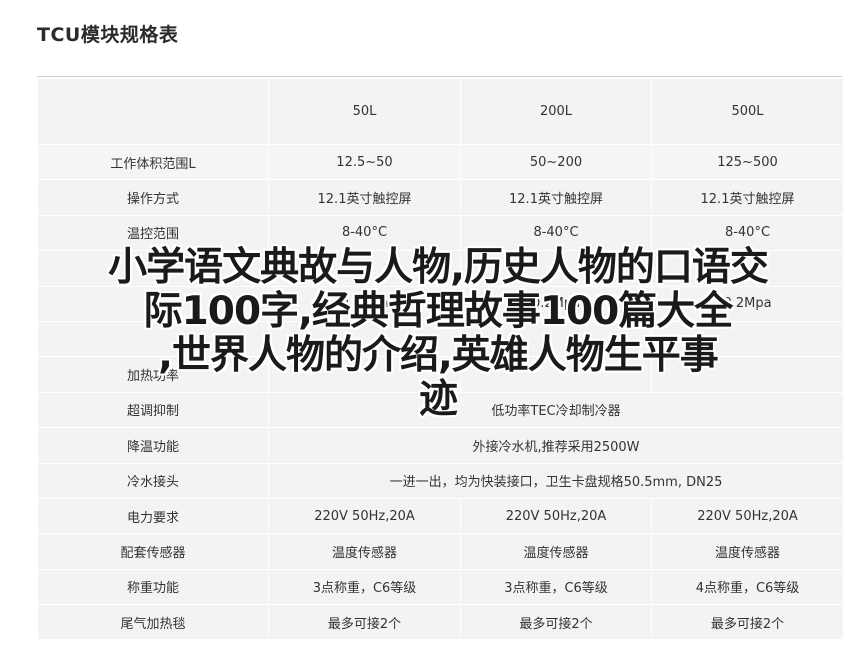  I want to click on table-row: 操作方式 12.1英寸触控屏 12.1英寸触控屏 12.1英寸触控屏, so click(440, 197).